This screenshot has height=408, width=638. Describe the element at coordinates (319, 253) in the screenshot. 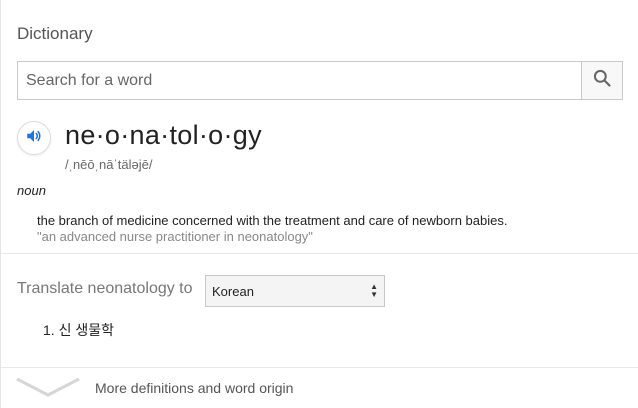

I see `section-divider` at that location.